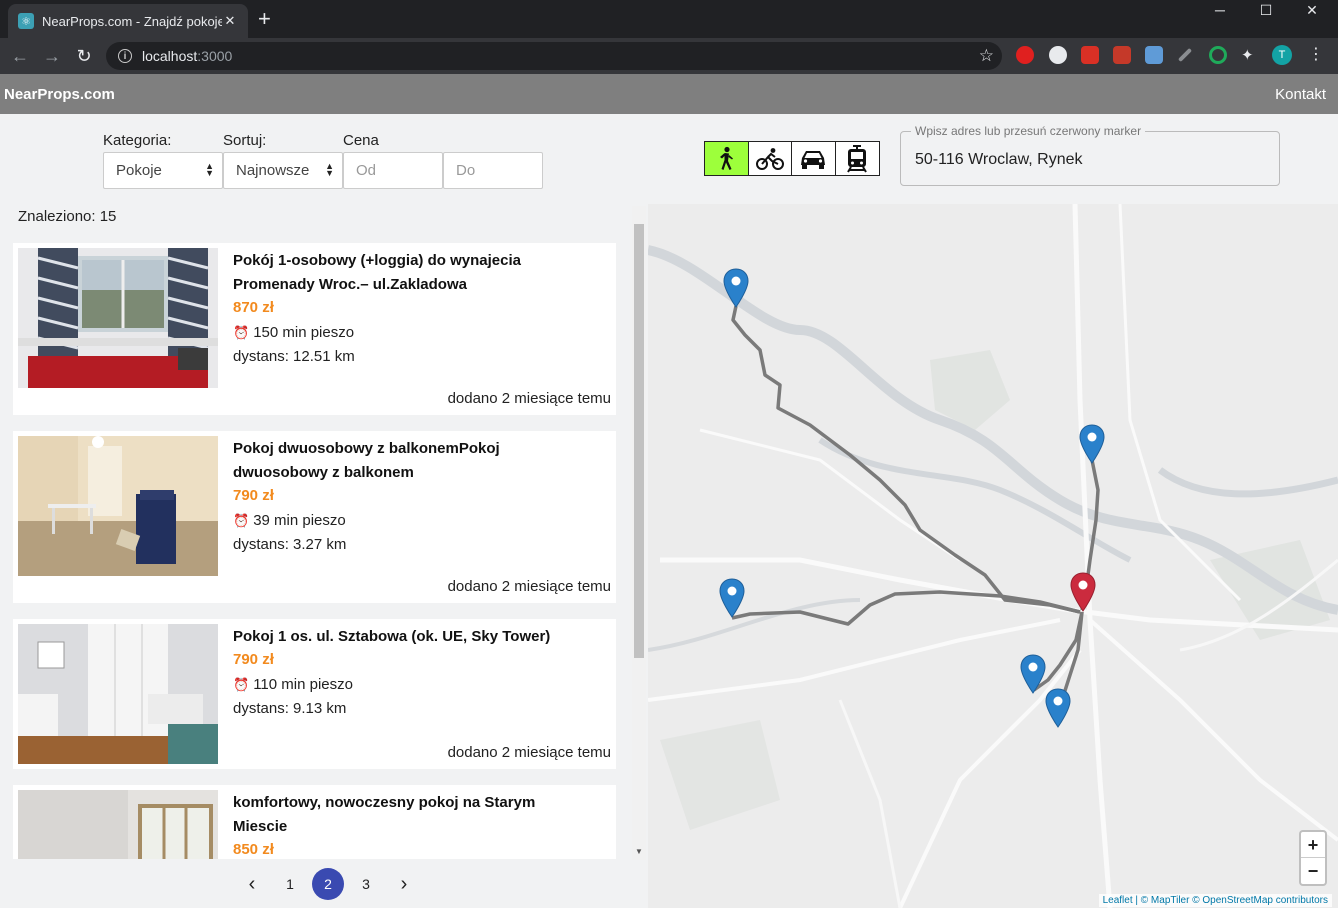 This screenshot has width=1338, height=908. What do you see at coordinates (1122, 55) in the screenshot?
I see `extension-bug-icon` at bounding box center [1122, 55].